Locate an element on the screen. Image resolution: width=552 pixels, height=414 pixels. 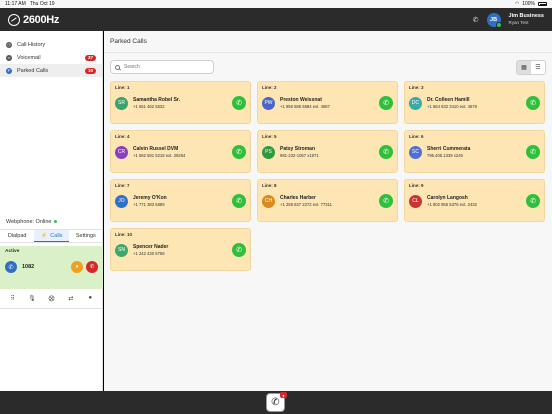
webphone-tabs: Dialpad ⚡ Calls Settings is located at coordinates (51, 236).